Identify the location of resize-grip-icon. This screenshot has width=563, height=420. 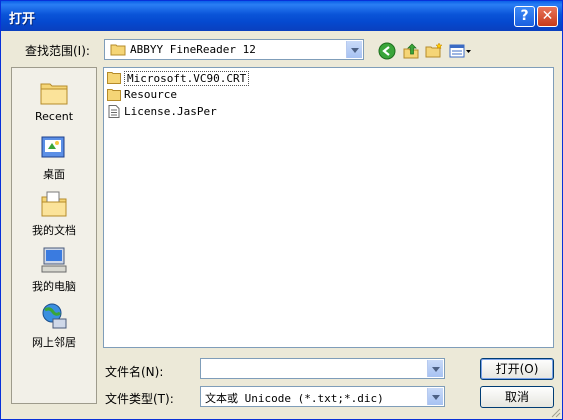
(555, 412).